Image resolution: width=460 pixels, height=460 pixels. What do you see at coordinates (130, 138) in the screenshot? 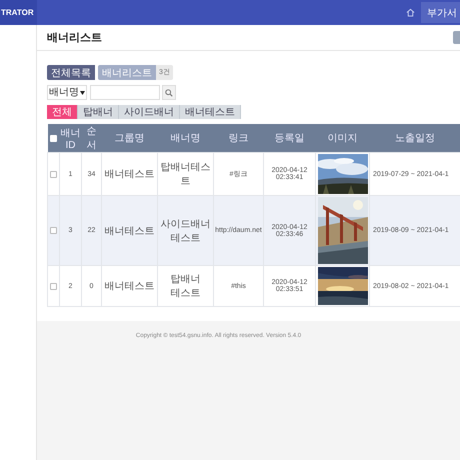
I see `column-header: 그룹명` at bounding box center [130, 138].